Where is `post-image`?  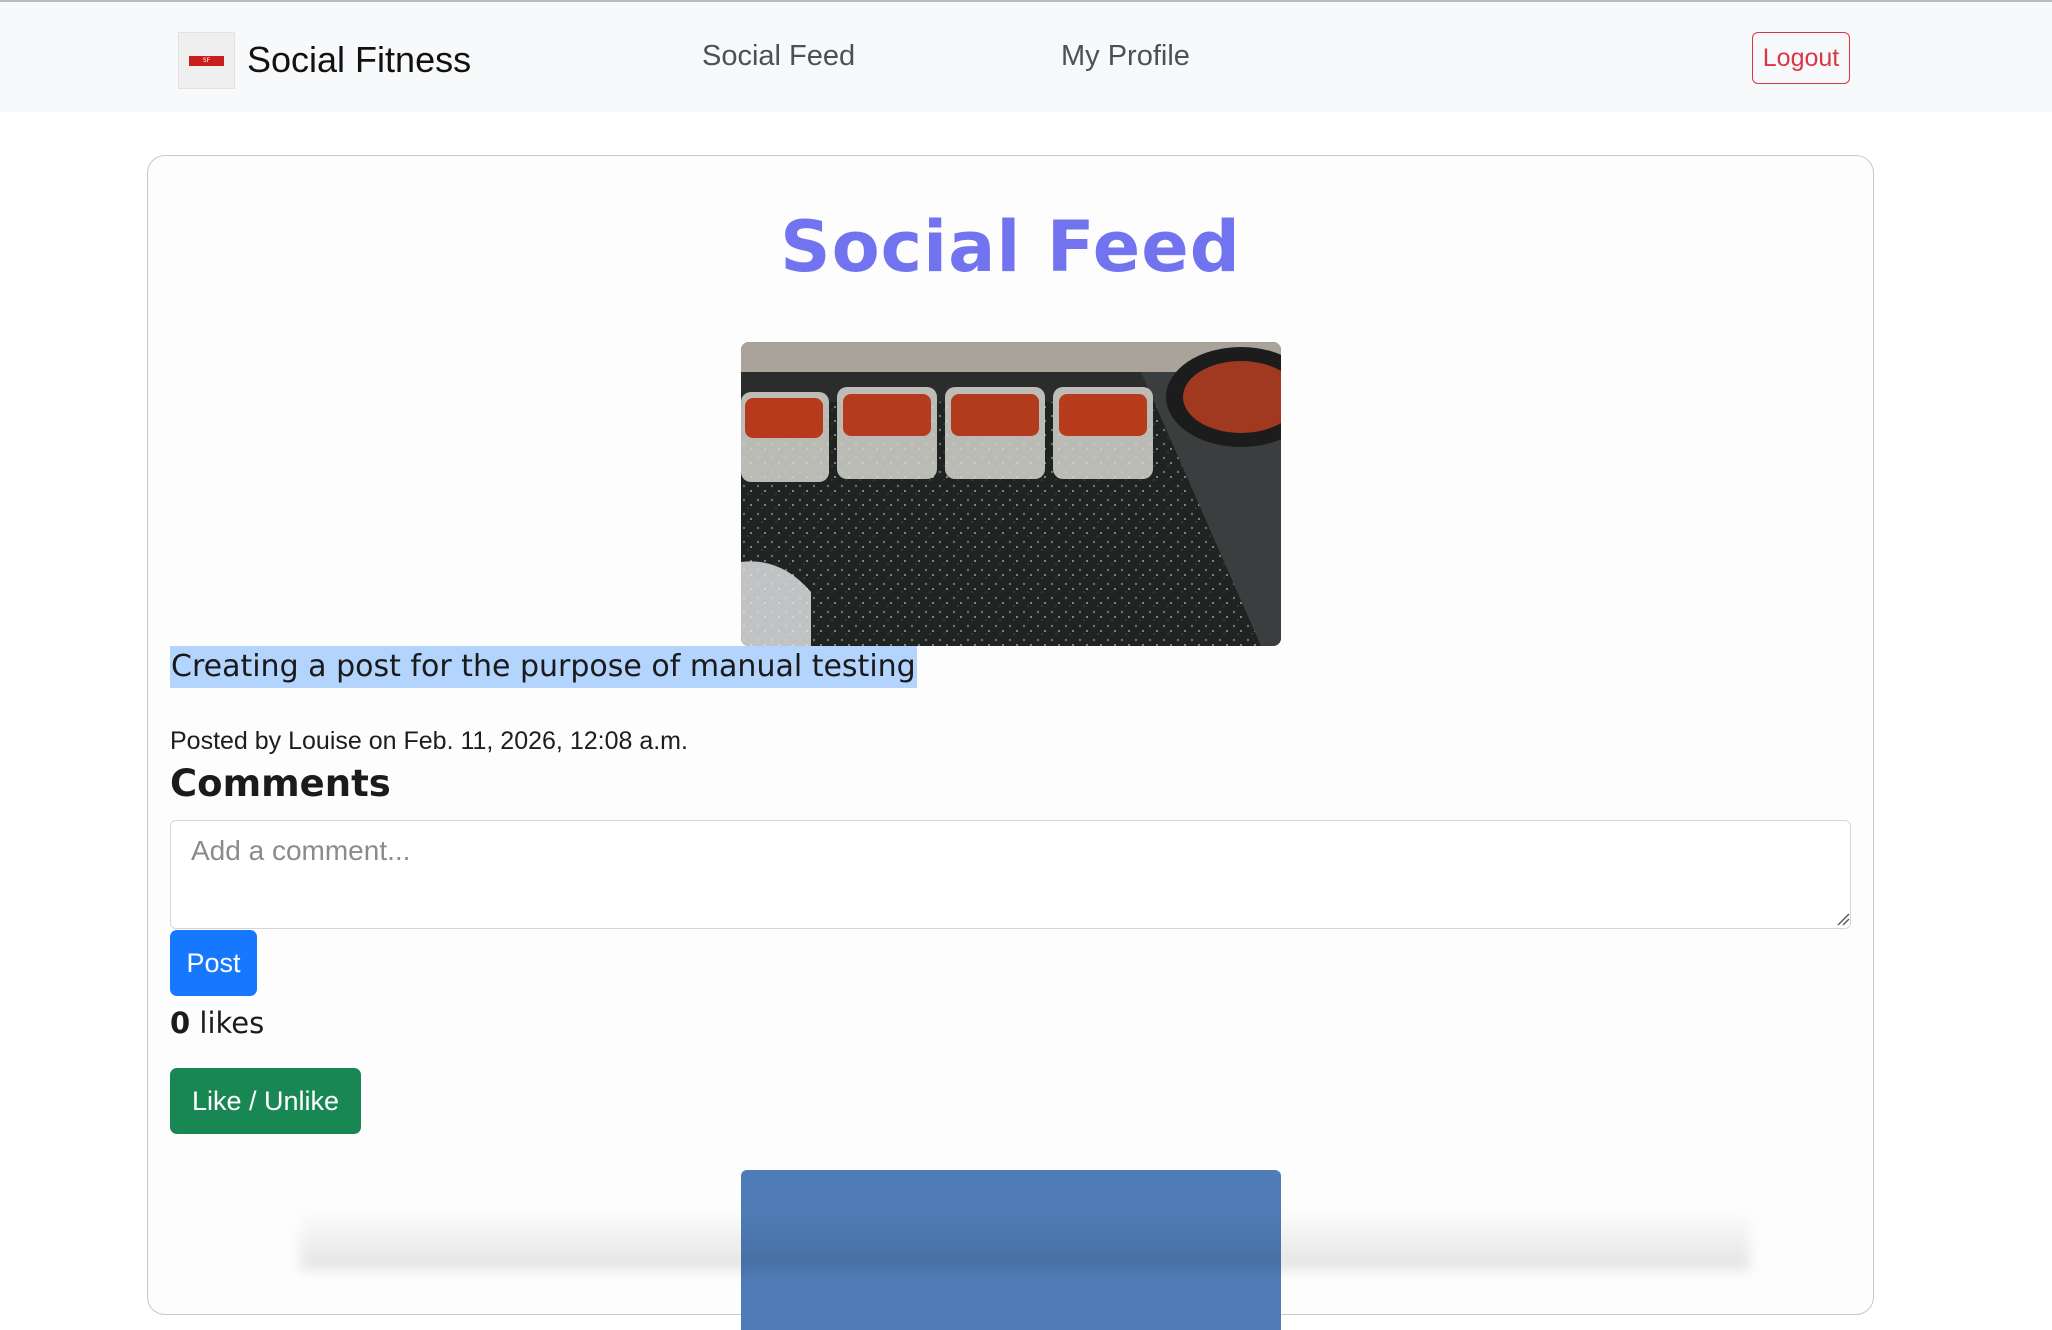 post-image is located at coordinates (1011, 494).